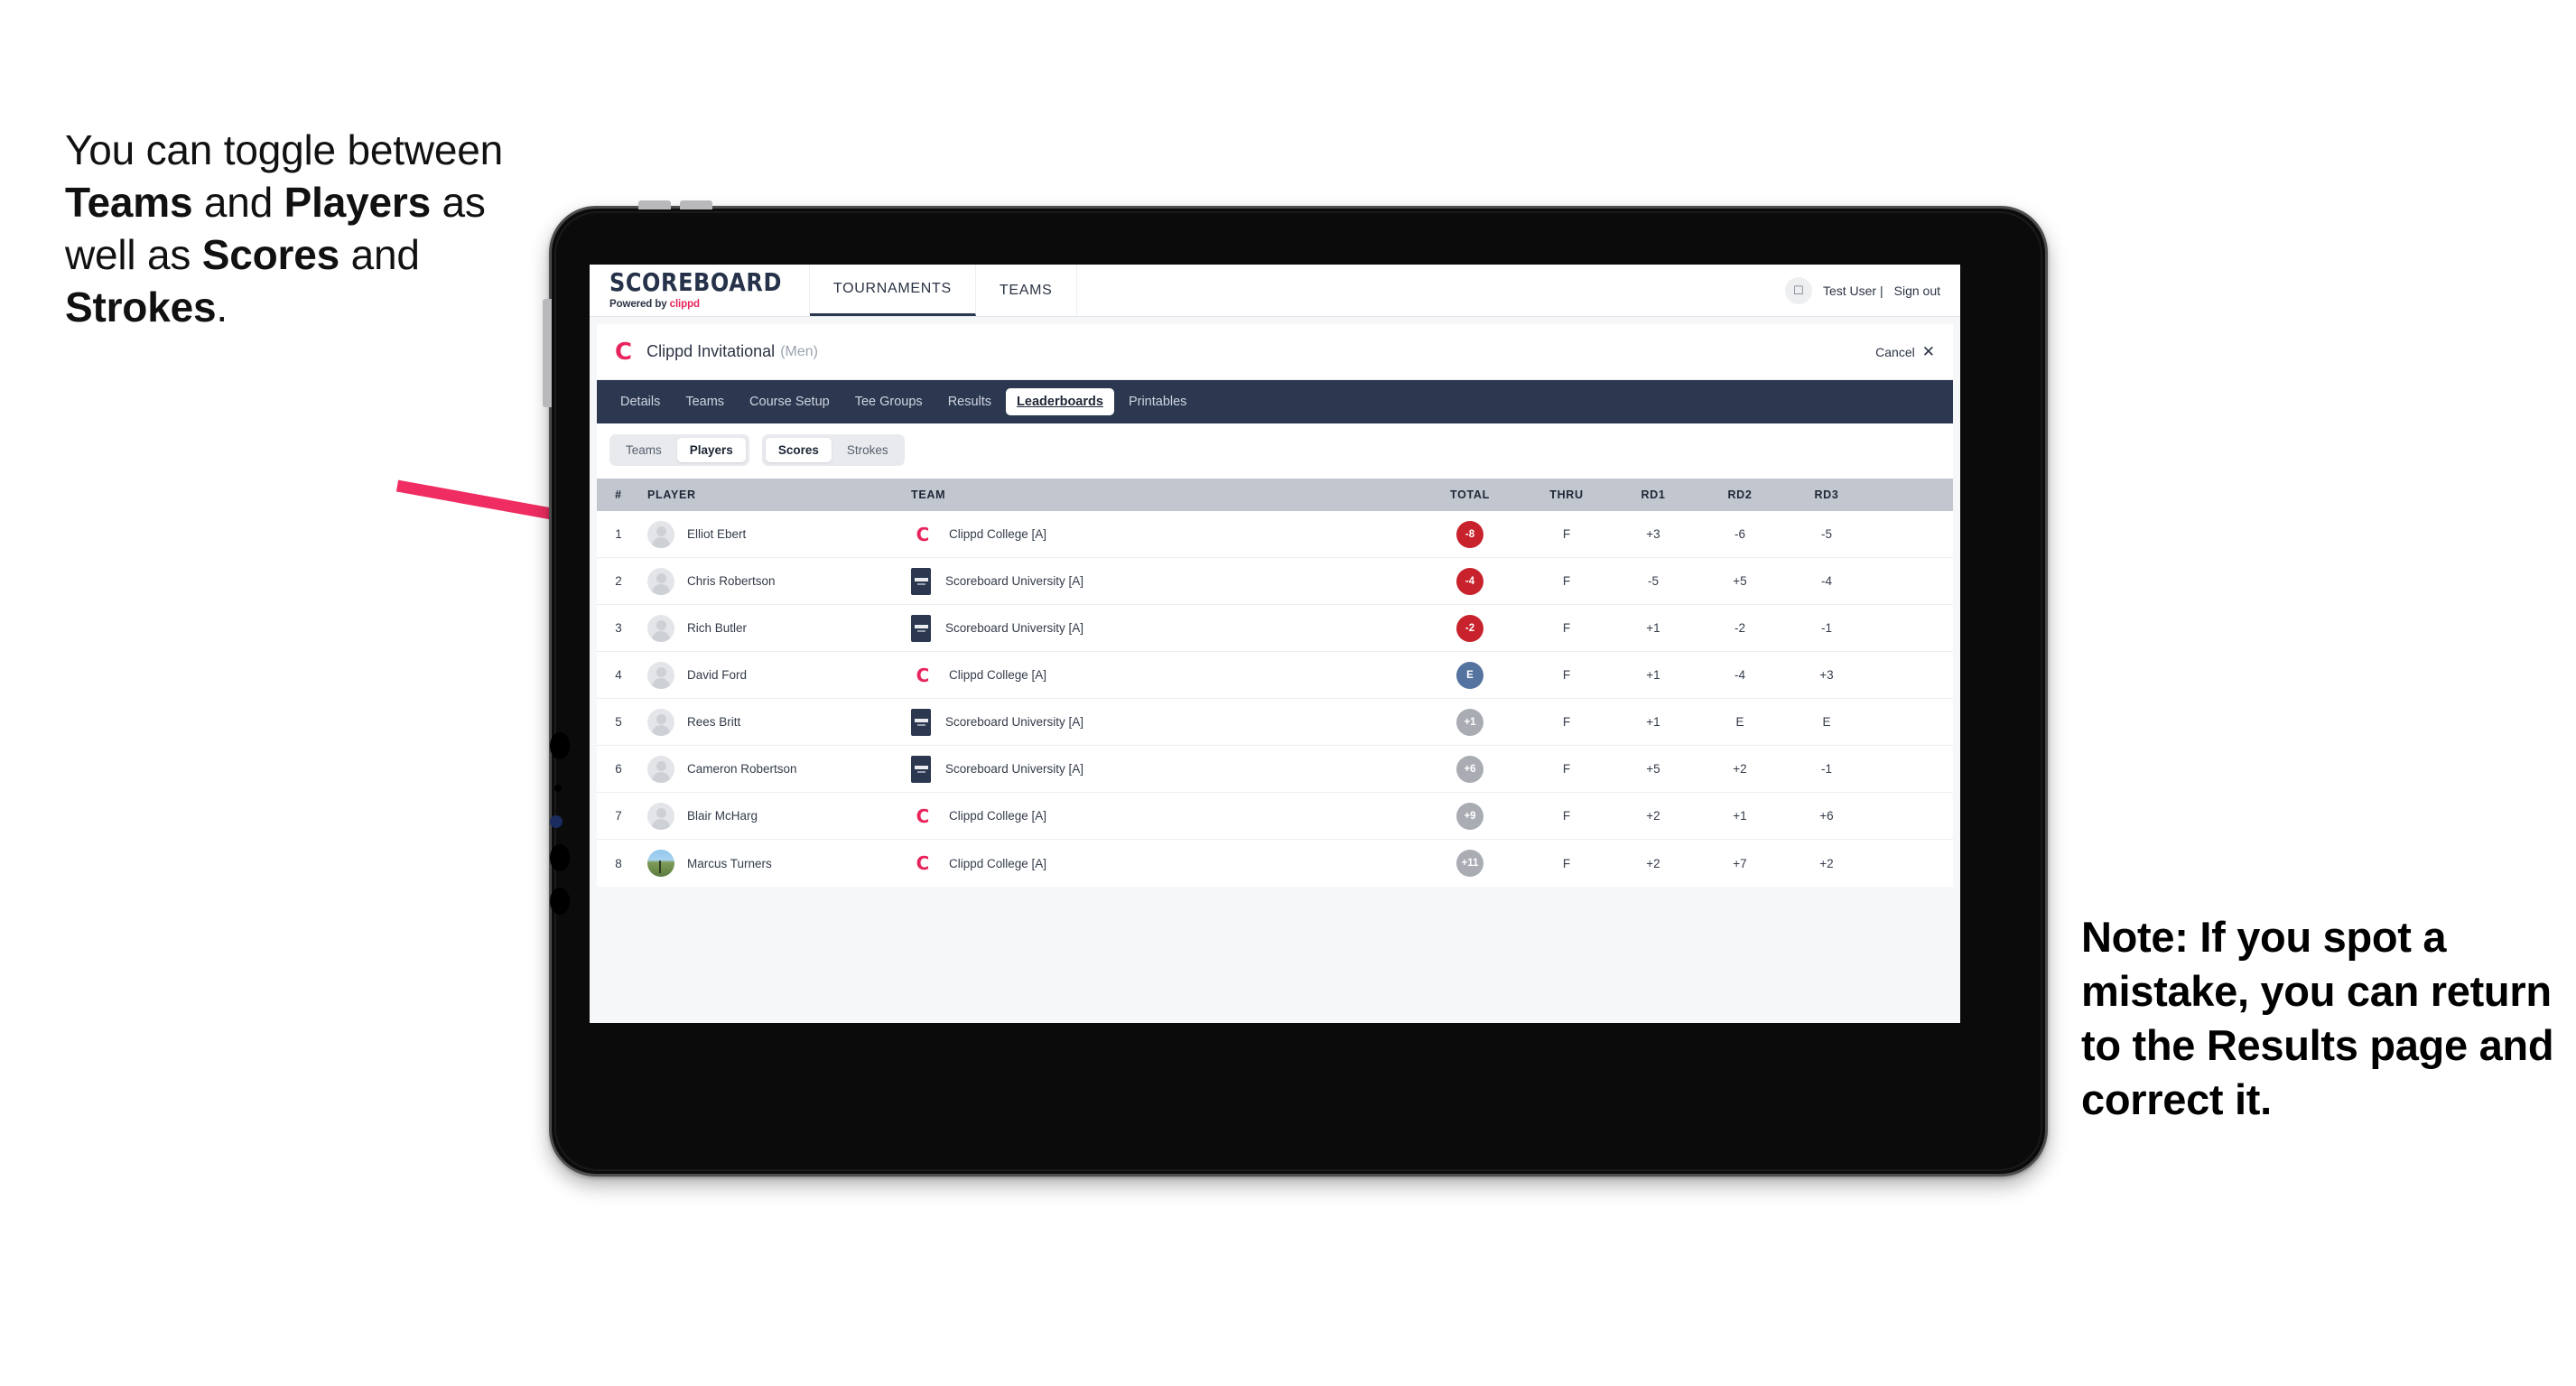 Image resolution: width=2576 pixels, height=1386 pixels. Describe the element at coordinates (618, 769) in the screenshot. I see `cell-rank: 6` at that location.